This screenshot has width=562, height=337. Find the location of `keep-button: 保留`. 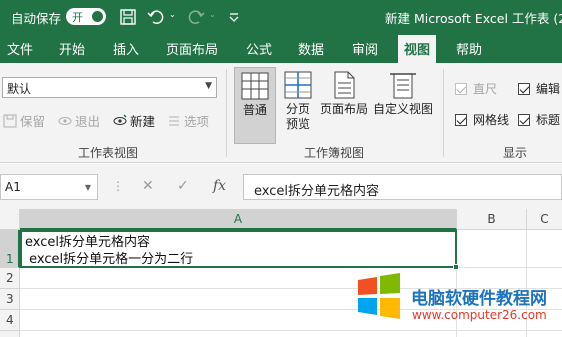

keep-button: 保留 is located at coordinates (24, 120).